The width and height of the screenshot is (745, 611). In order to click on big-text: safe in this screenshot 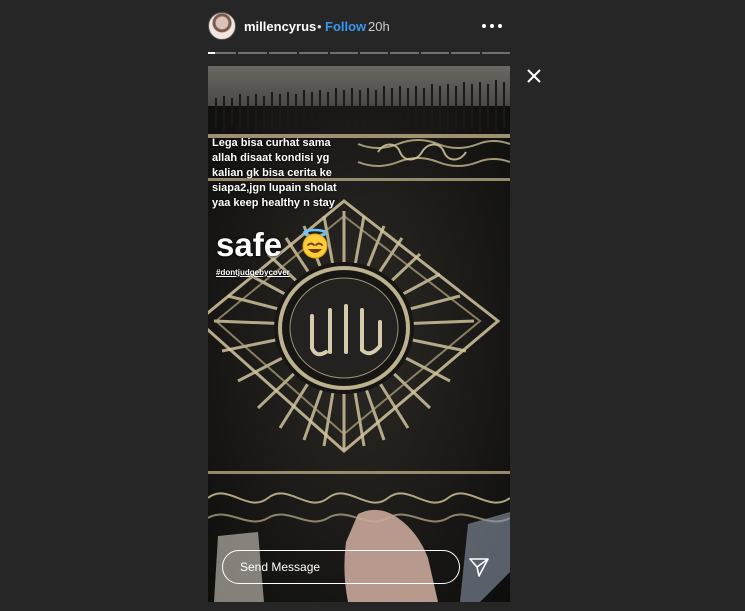, I will do `click(249, 244)`.